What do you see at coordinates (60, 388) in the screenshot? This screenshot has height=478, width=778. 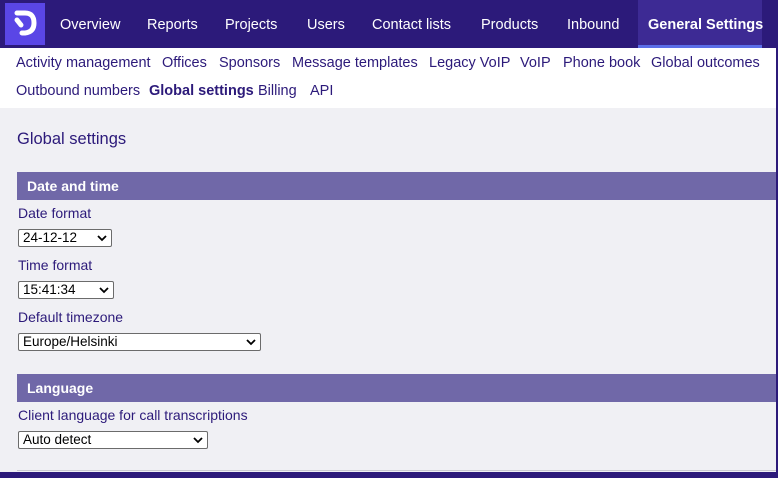 I see `section-title: Language` at bounding box center [60, 388].